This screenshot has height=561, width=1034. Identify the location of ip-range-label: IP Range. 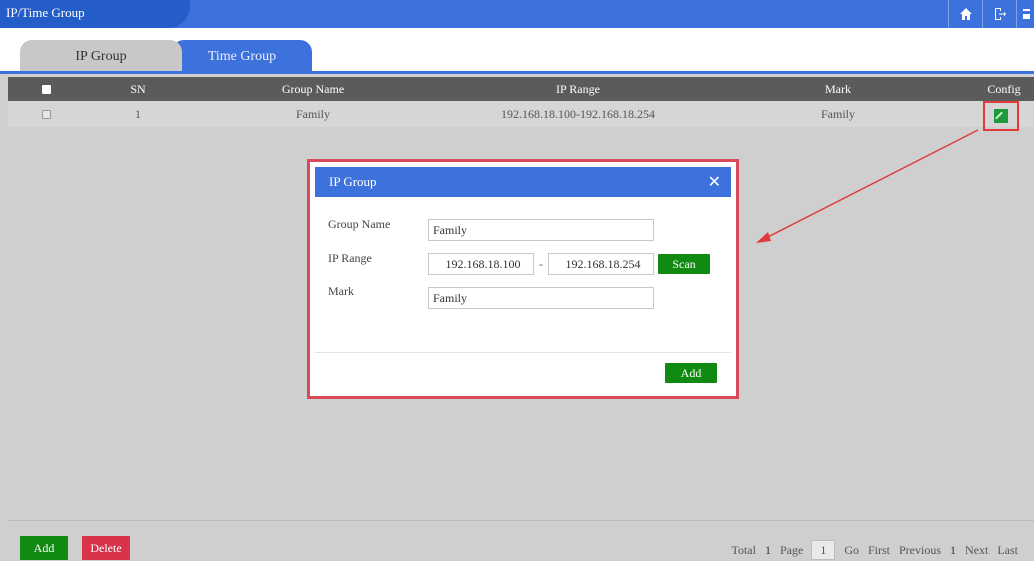
(350, 258).